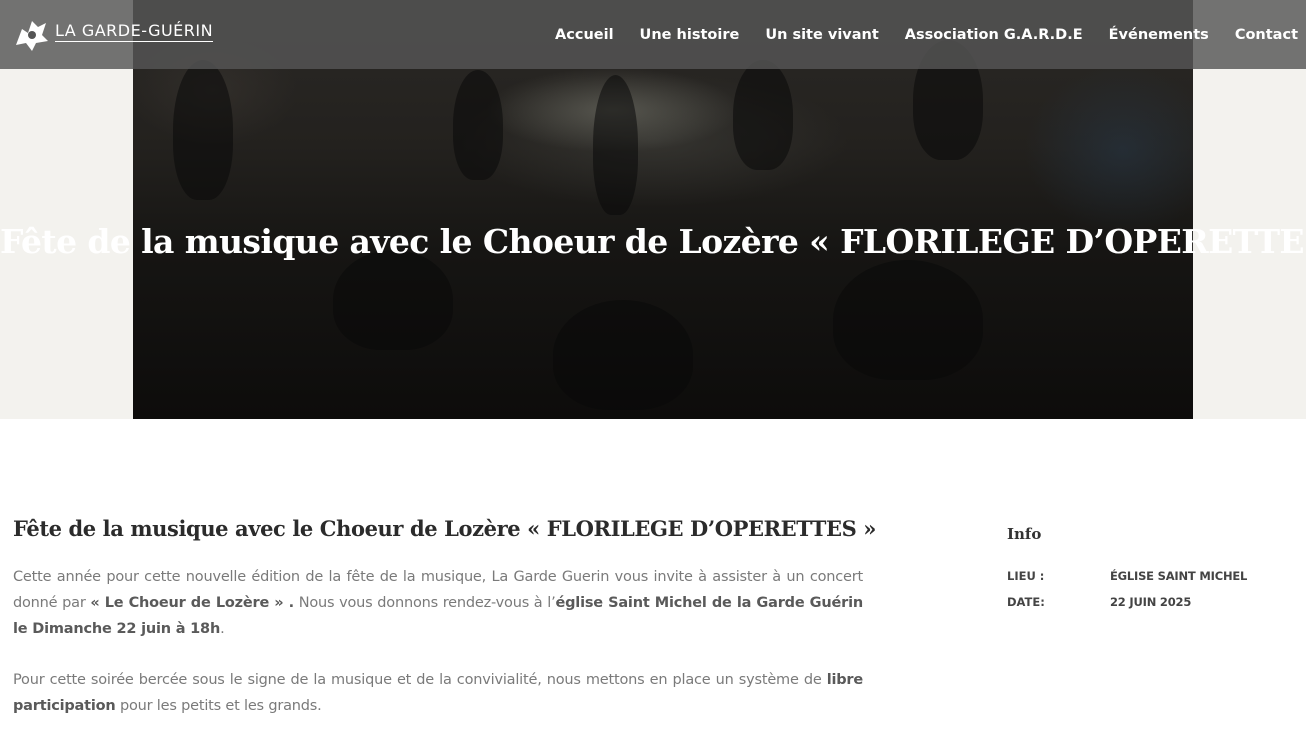 The width and height of the screenshot is (1306, 731). I want to click on nav-evenements: Événements, so click(1159, 35).